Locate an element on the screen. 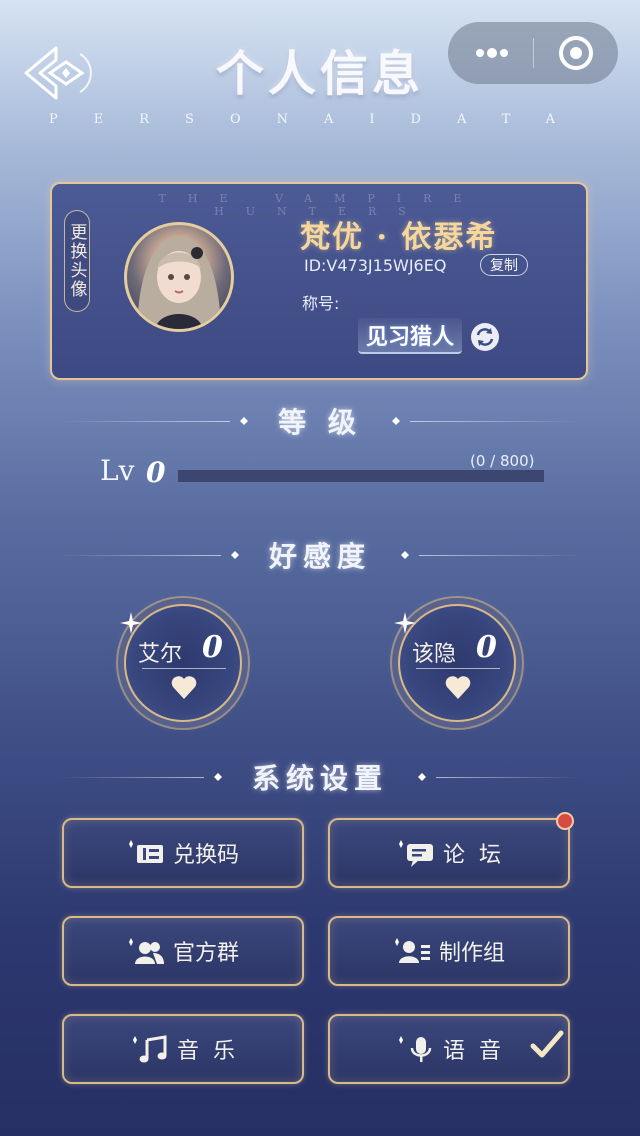 The width and height of the screenshot is (640, 1136). credits-label: 制作组 is located at coordinates (471, 953).